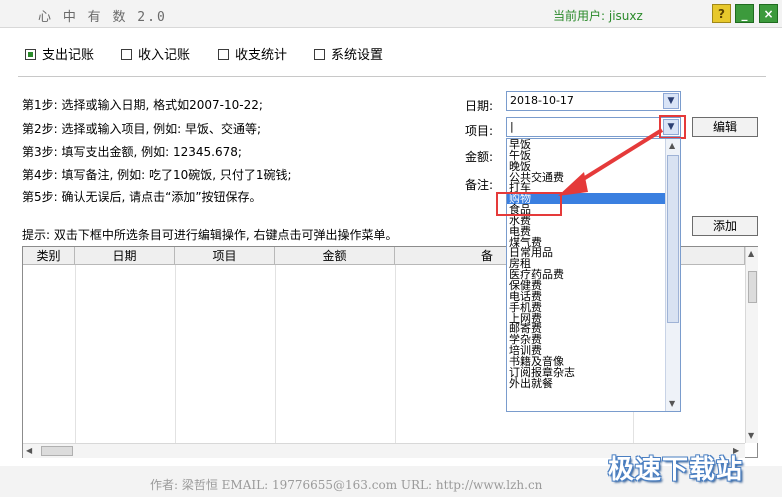 The width and height of the screenshot is (782, 497). I want to click on step-3-text: 第3步: 填写支出金额, 例如: 12345.678;, so click(132, 152).